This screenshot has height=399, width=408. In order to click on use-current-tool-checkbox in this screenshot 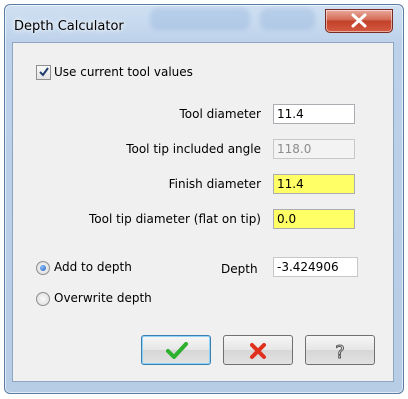, I will do `click(43, 72)`.